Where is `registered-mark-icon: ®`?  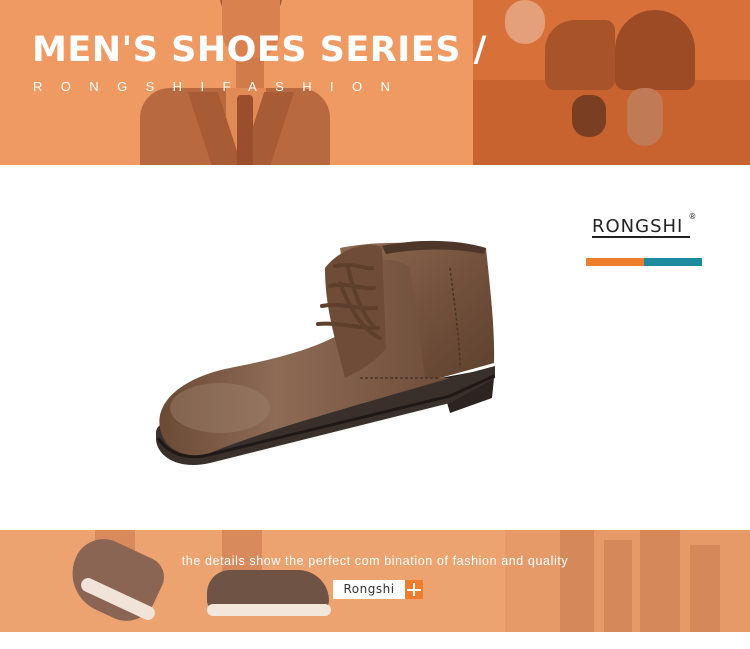
registered-mark-icon: ® is located at coordinates (693, 216).